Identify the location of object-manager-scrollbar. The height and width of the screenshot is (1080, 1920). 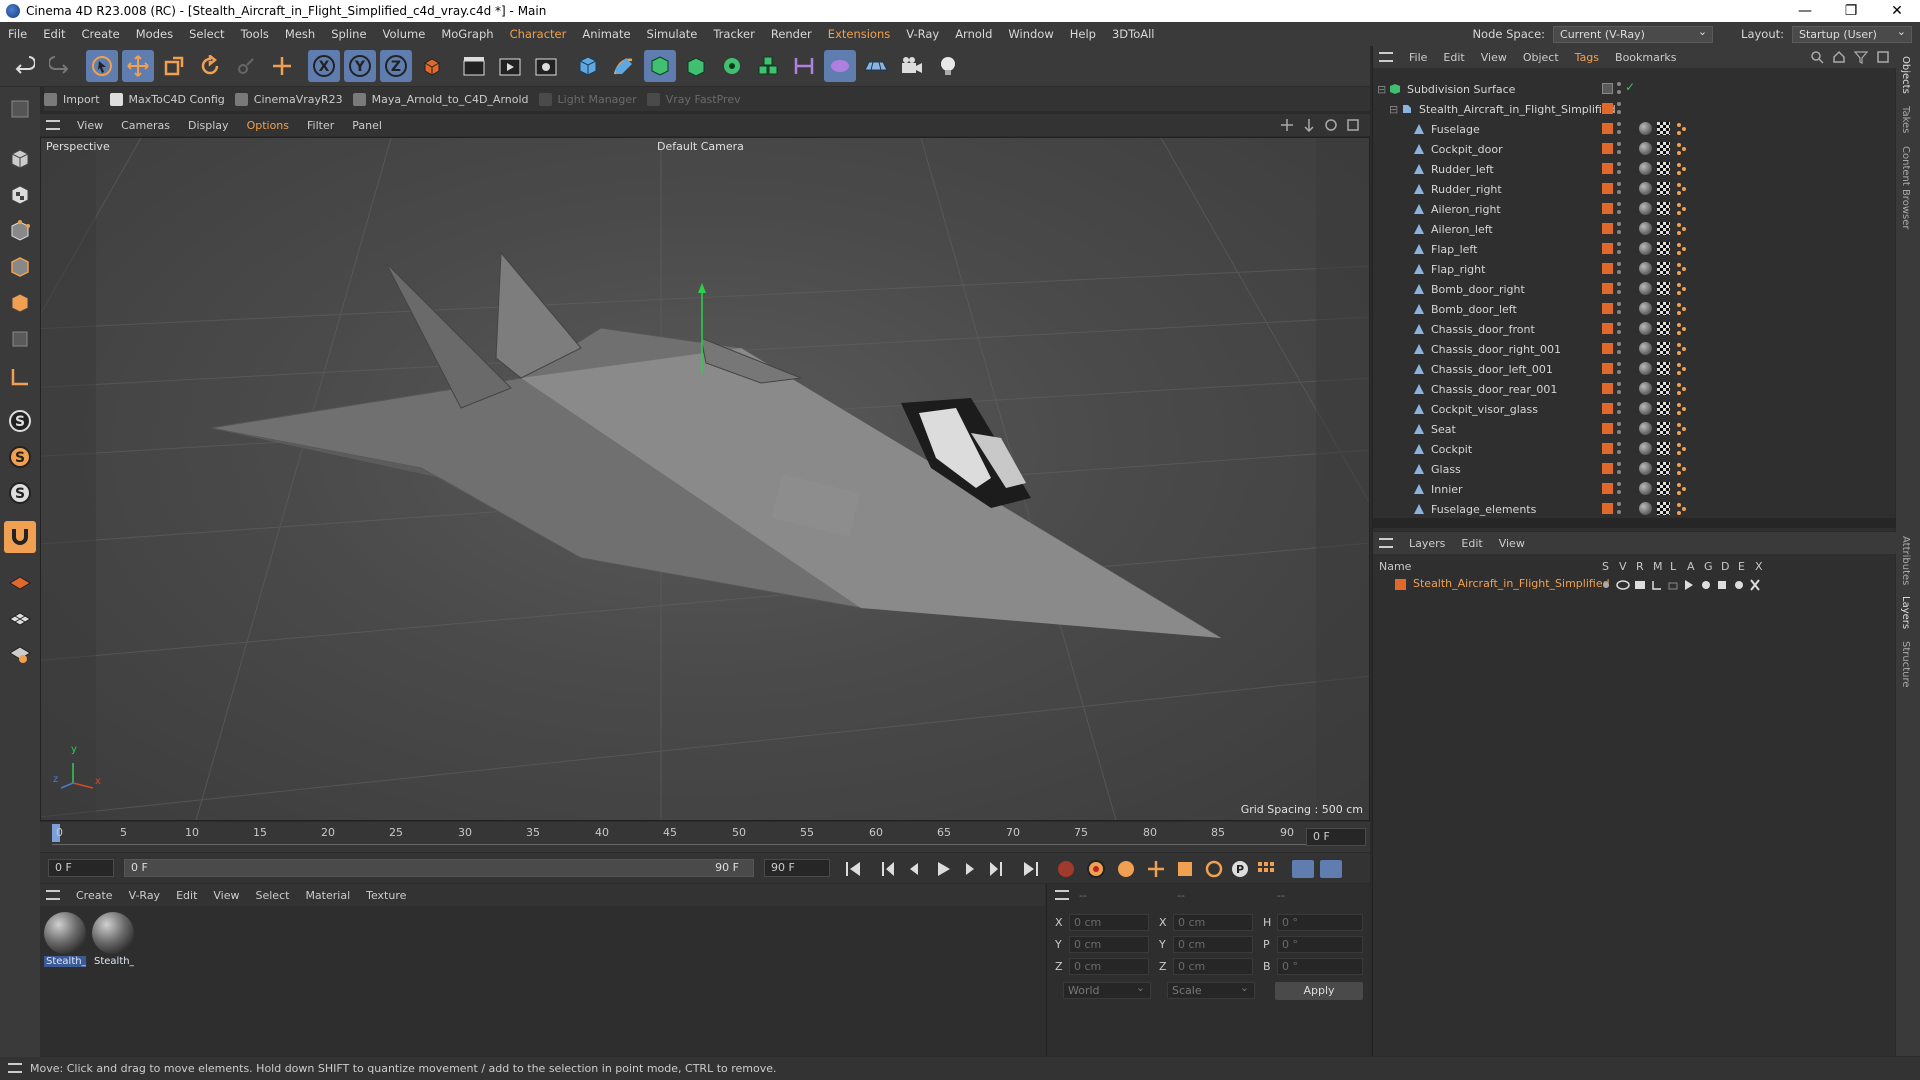
(1634, 523).